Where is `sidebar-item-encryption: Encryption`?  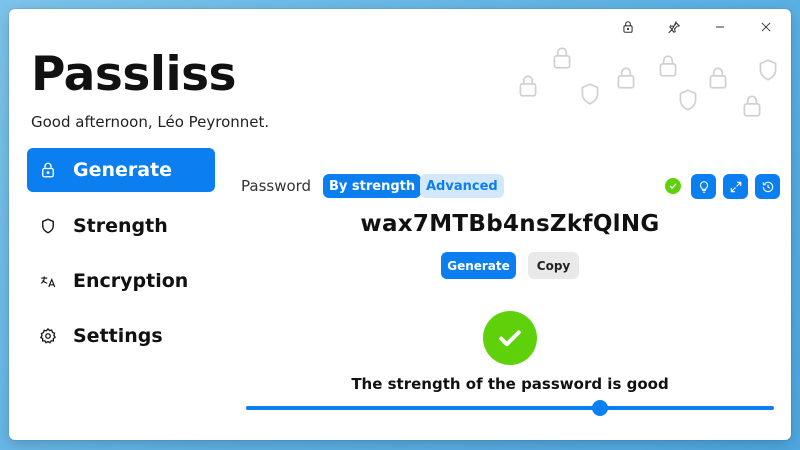
sidebar-item-encryption: Encryption is located at coordinates (121, 281).